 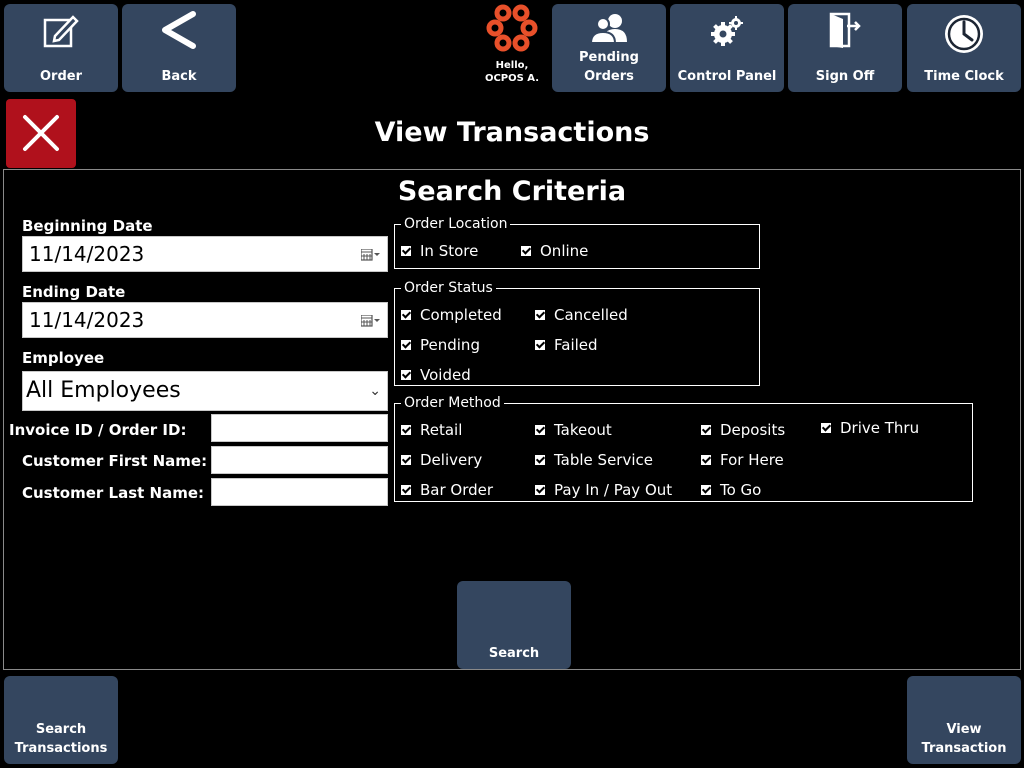 I want to click on drive-thru-label: Drive Thru, so click(x=880, y=428).